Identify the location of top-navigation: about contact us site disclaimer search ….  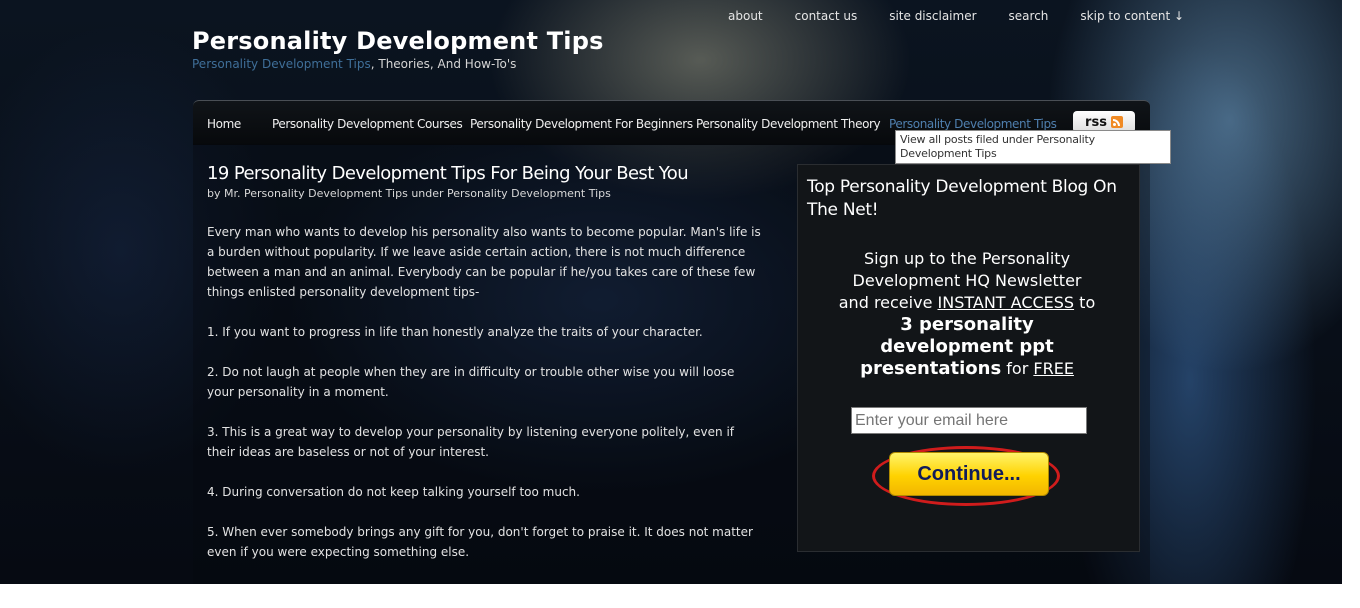
(956, 16).